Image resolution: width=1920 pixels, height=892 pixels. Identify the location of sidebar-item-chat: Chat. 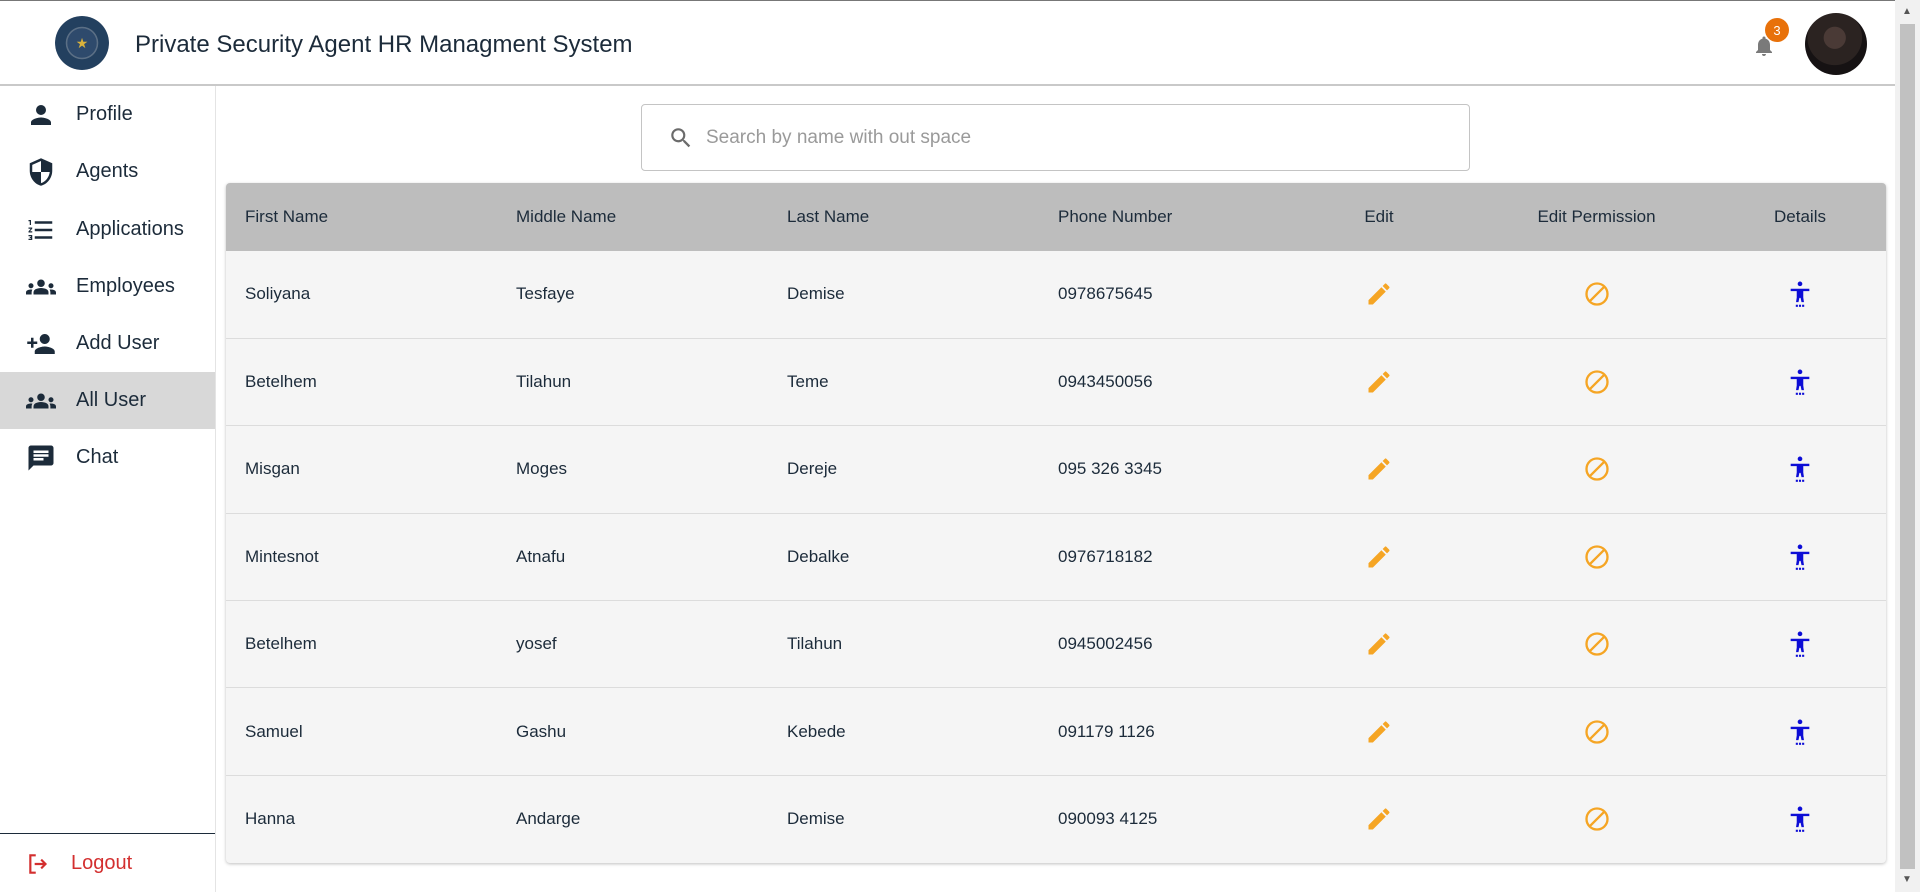
(107, 457).